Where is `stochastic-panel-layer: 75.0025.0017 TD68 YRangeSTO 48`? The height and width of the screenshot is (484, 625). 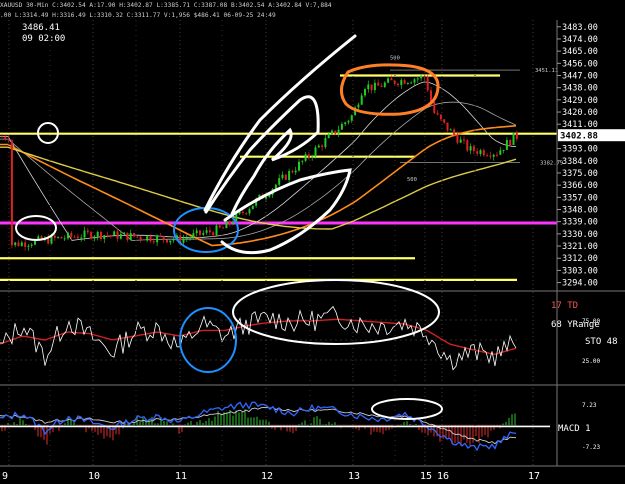 stochastic-panel-layer: 75.0025.0017 TD68 YRangeSTO 48 is located at coordinates (309, 336).